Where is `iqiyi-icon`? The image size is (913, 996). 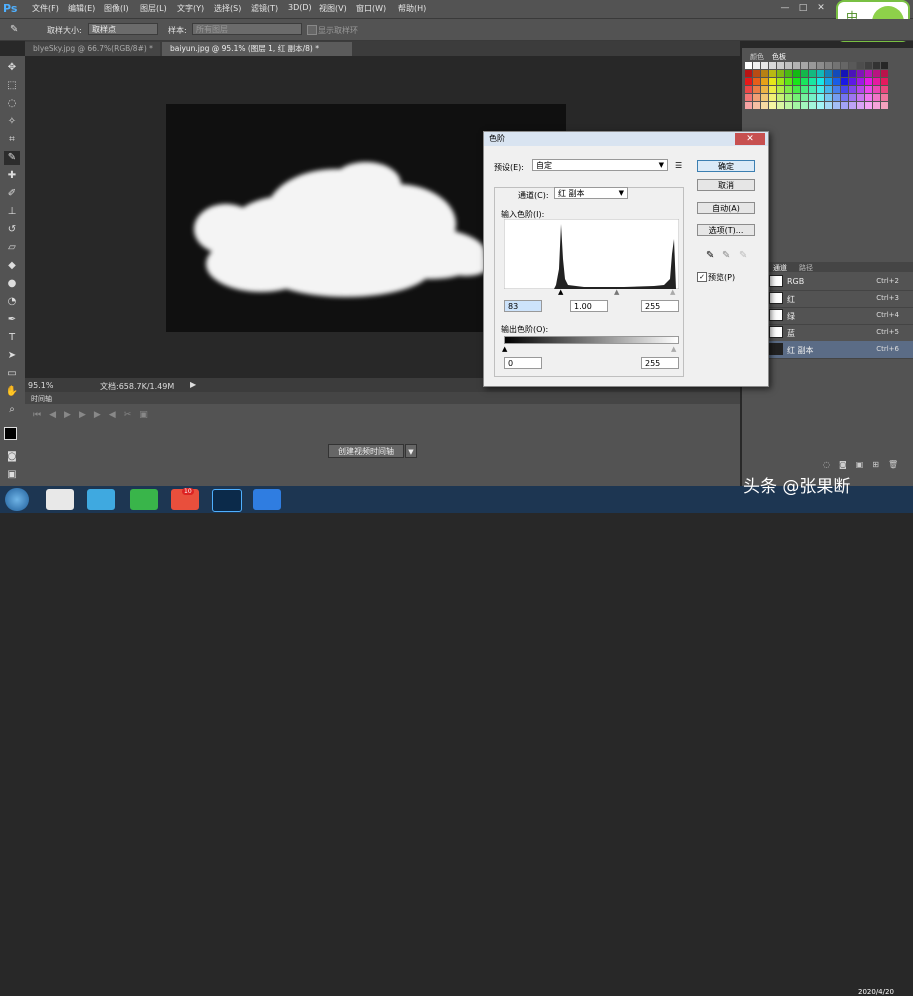
iqiyi-icon is located at coordinates (144, 499).